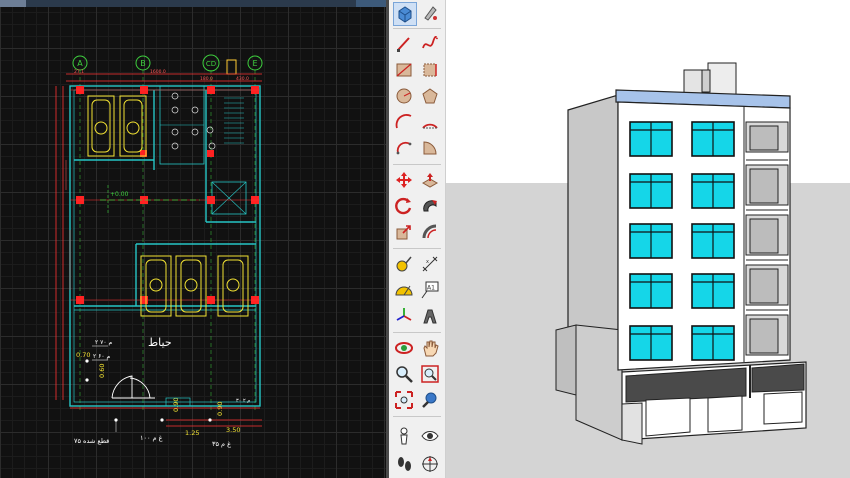  What do you see at coordinates (404, 400) in the screenshot?
I see `zoom-extents-icon` at bounding box center [404, 400].